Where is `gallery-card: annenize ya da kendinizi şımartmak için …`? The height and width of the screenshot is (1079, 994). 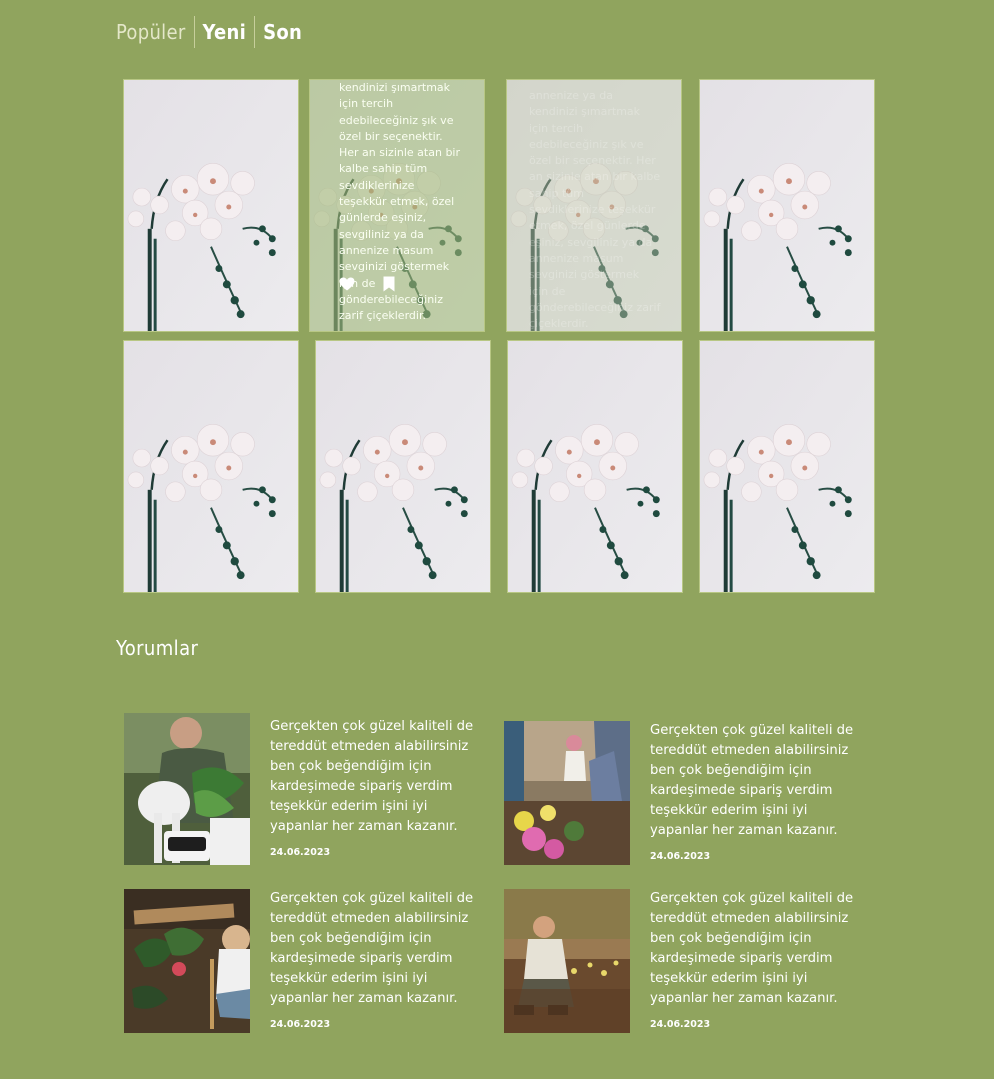
gallery-card: annenize ya da kendinizi şımartmak için … is located at coordinates (594, 205).